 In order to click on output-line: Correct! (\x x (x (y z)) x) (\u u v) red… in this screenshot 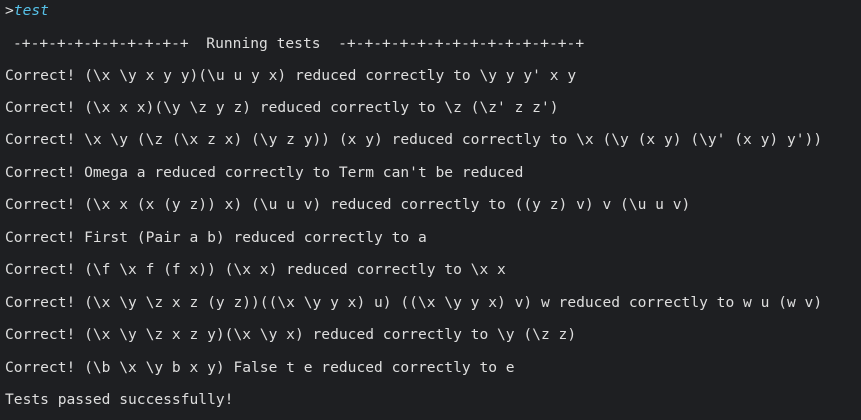, I will do `click(348, 204)`.